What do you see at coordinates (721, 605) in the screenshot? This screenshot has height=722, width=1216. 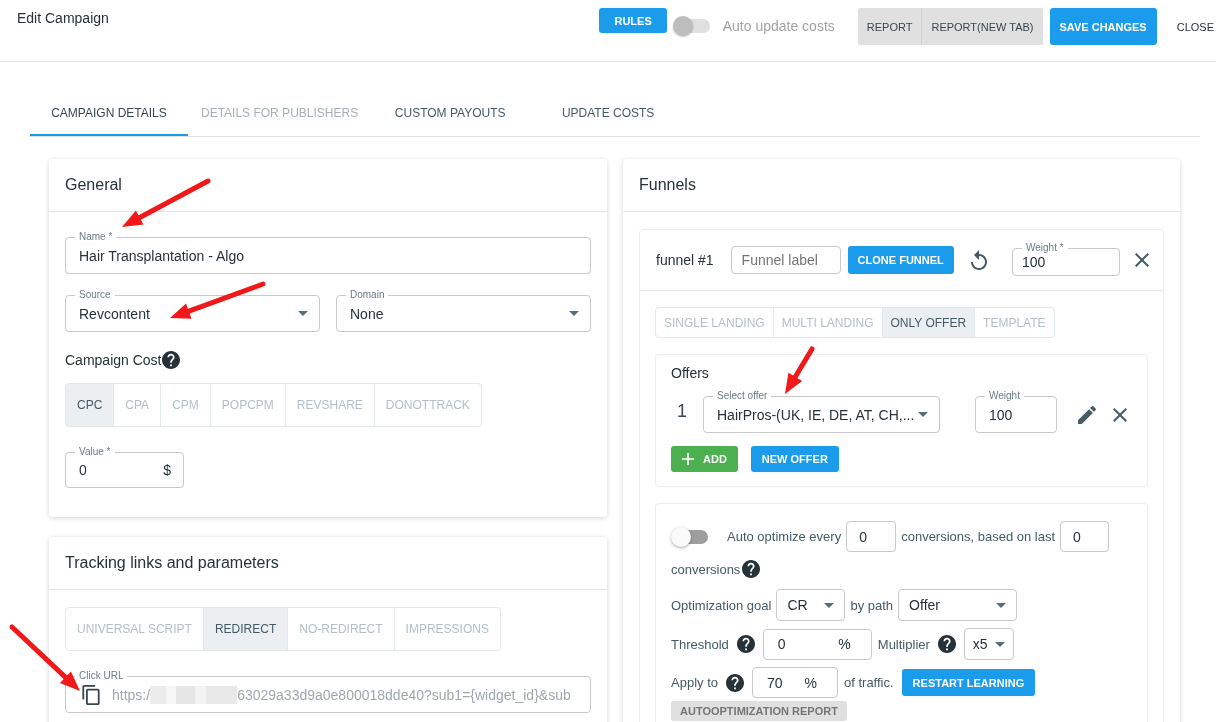 I see `text-label: Optimization goal` at bounding box center [721, 605].